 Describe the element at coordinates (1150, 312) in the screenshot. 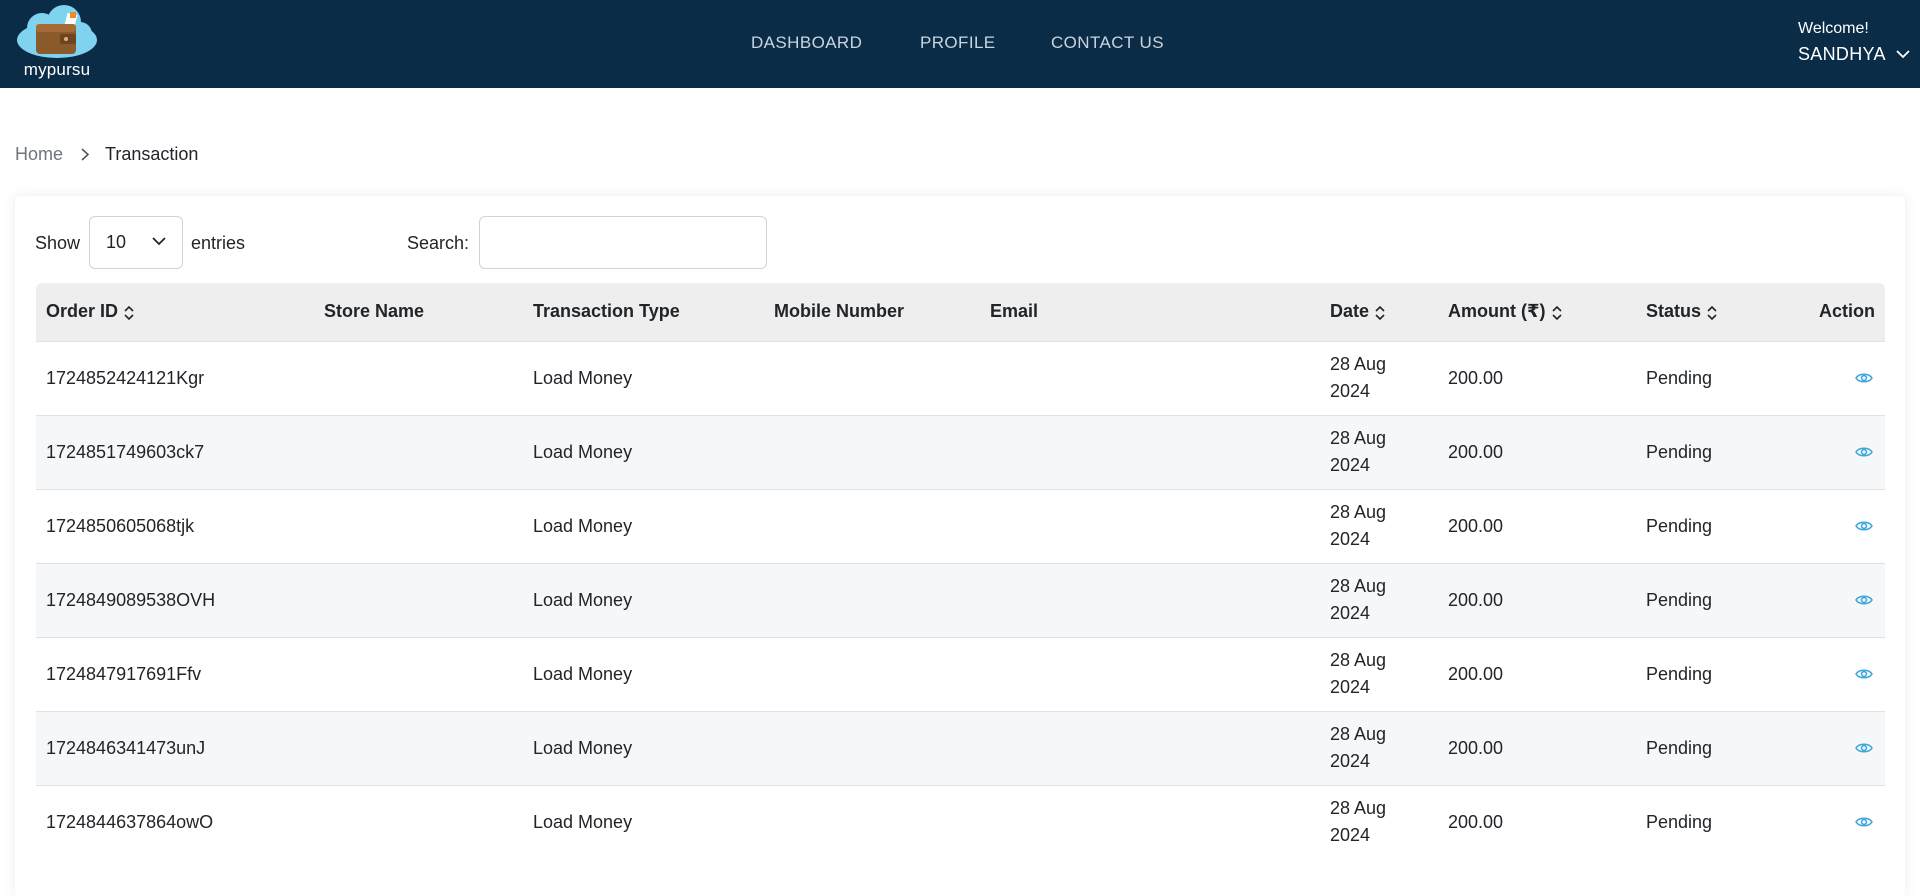

I see `column-email: Email` at that location.